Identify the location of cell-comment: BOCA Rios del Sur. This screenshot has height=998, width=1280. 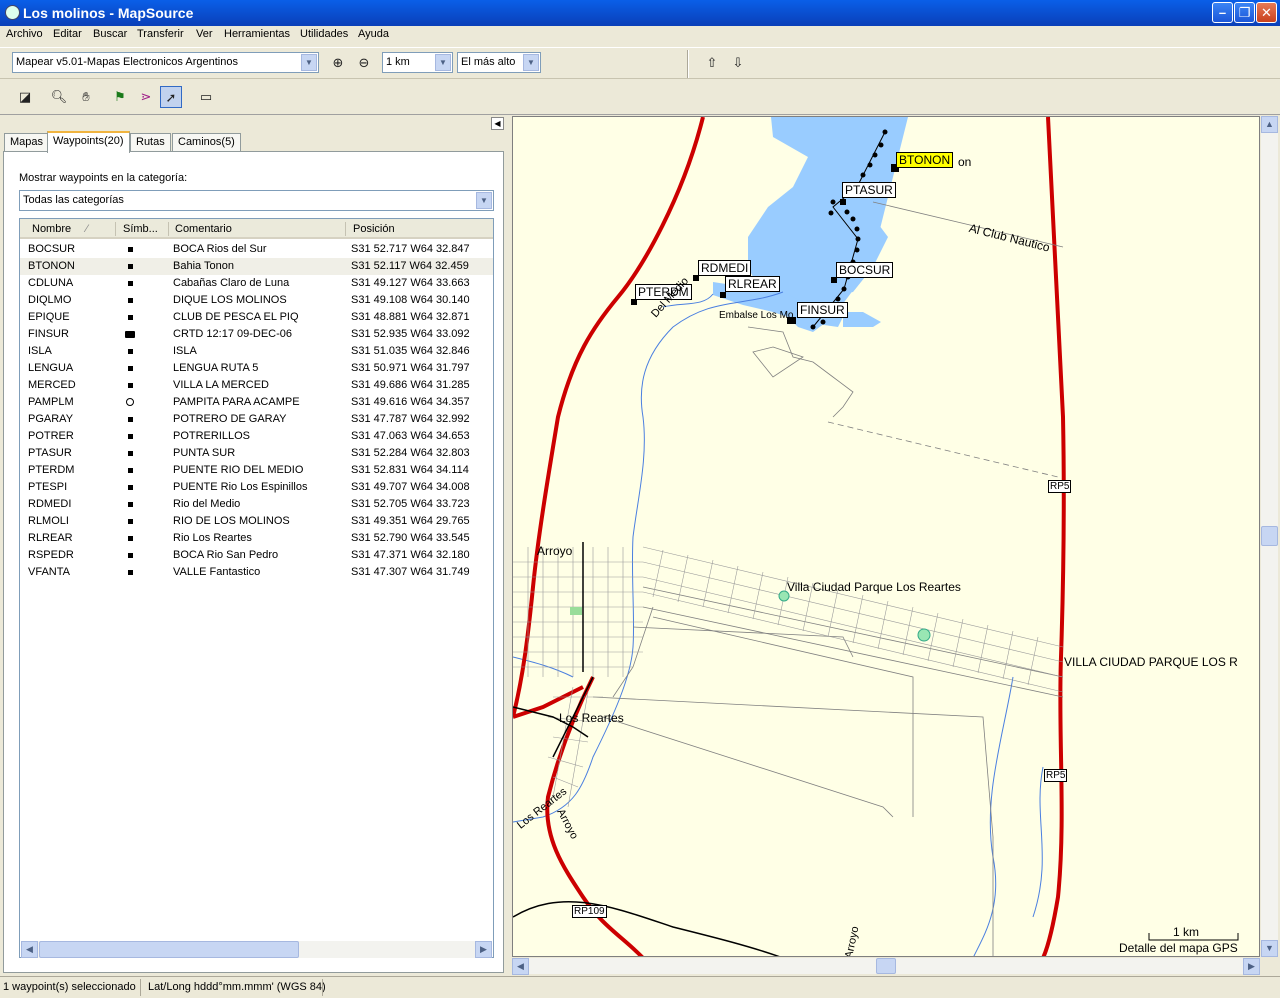
(220, 249).